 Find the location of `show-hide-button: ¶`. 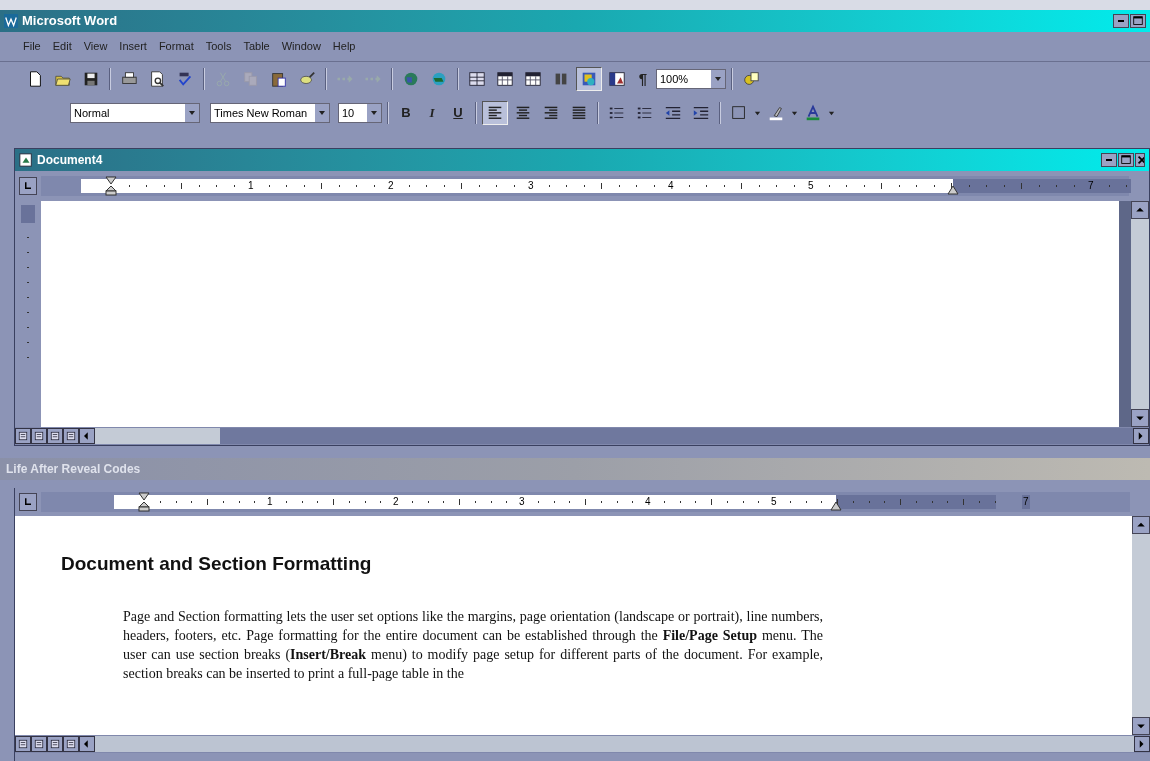

show-hide-button: ¶ is located at coordinates (643, 79).